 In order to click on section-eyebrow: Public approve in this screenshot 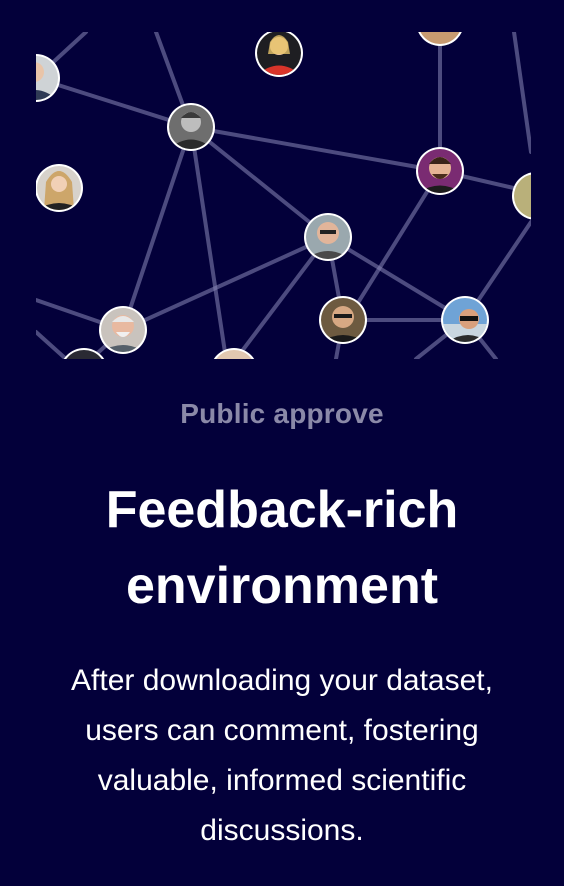, I will do `click(282, 413)`.